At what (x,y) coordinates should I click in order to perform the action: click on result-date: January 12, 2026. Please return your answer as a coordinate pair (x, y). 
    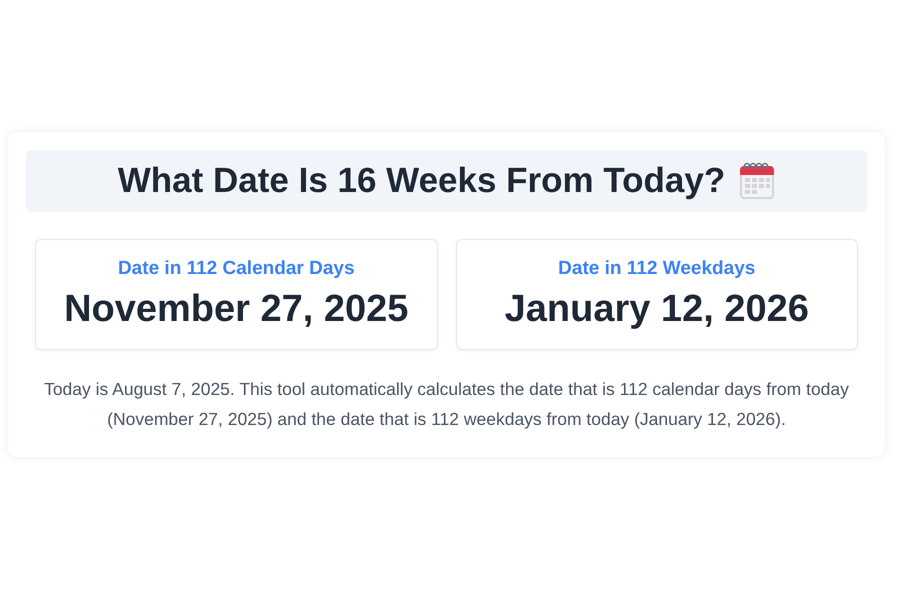
    Looking at the image, I should click on (656, 309).